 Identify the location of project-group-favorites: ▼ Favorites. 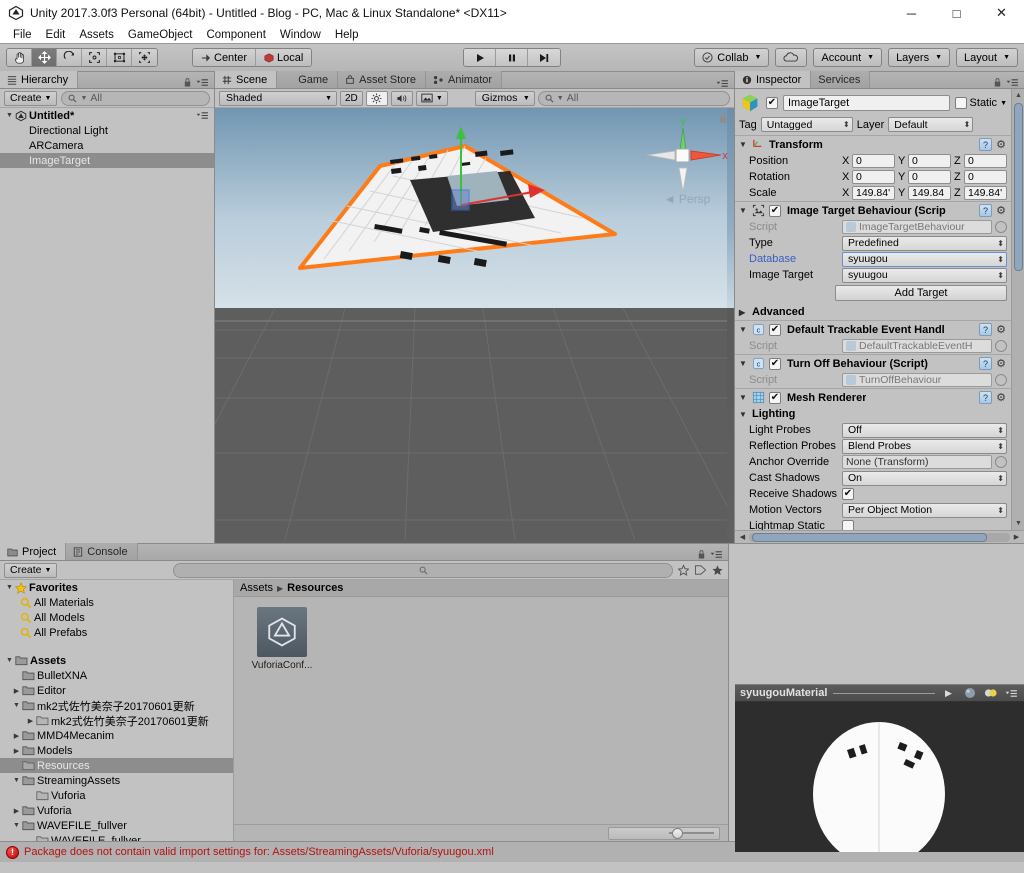
(116, 587).